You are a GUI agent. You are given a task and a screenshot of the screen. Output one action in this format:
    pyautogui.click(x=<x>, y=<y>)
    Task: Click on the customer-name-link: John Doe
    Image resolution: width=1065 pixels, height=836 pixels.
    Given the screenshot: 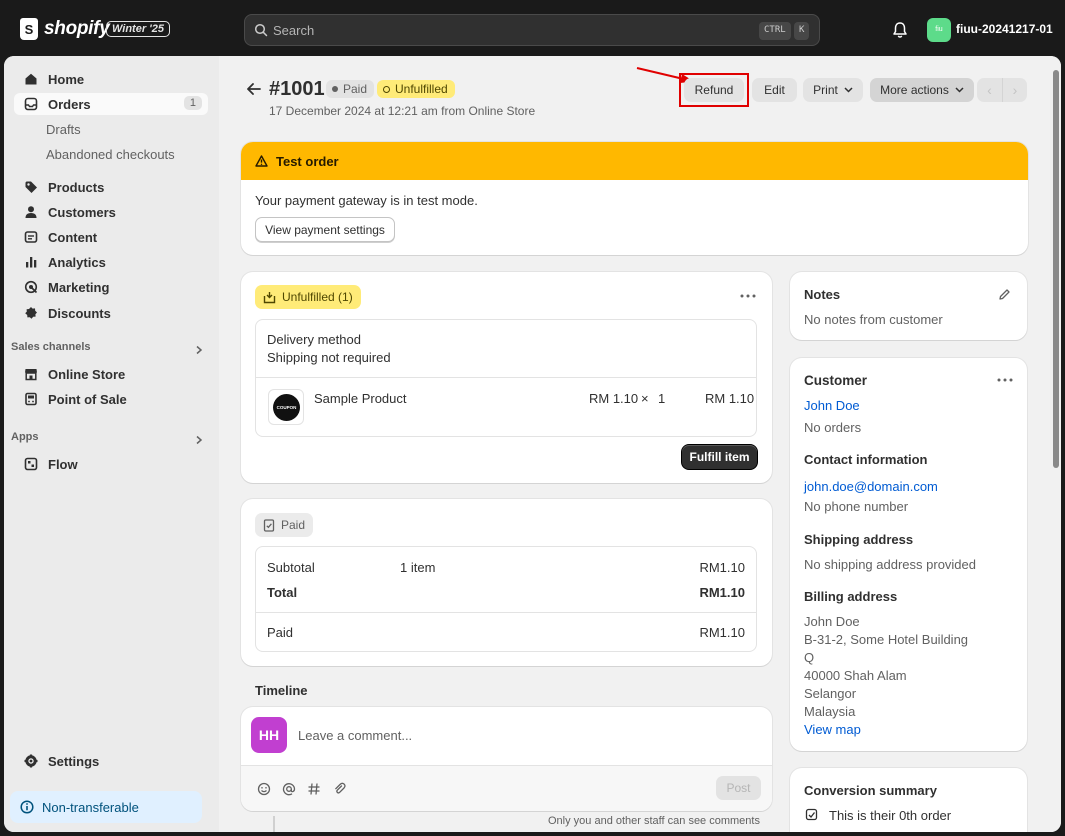 What is the action you would take?
    pyautogui.click(x=832, y=405)
    